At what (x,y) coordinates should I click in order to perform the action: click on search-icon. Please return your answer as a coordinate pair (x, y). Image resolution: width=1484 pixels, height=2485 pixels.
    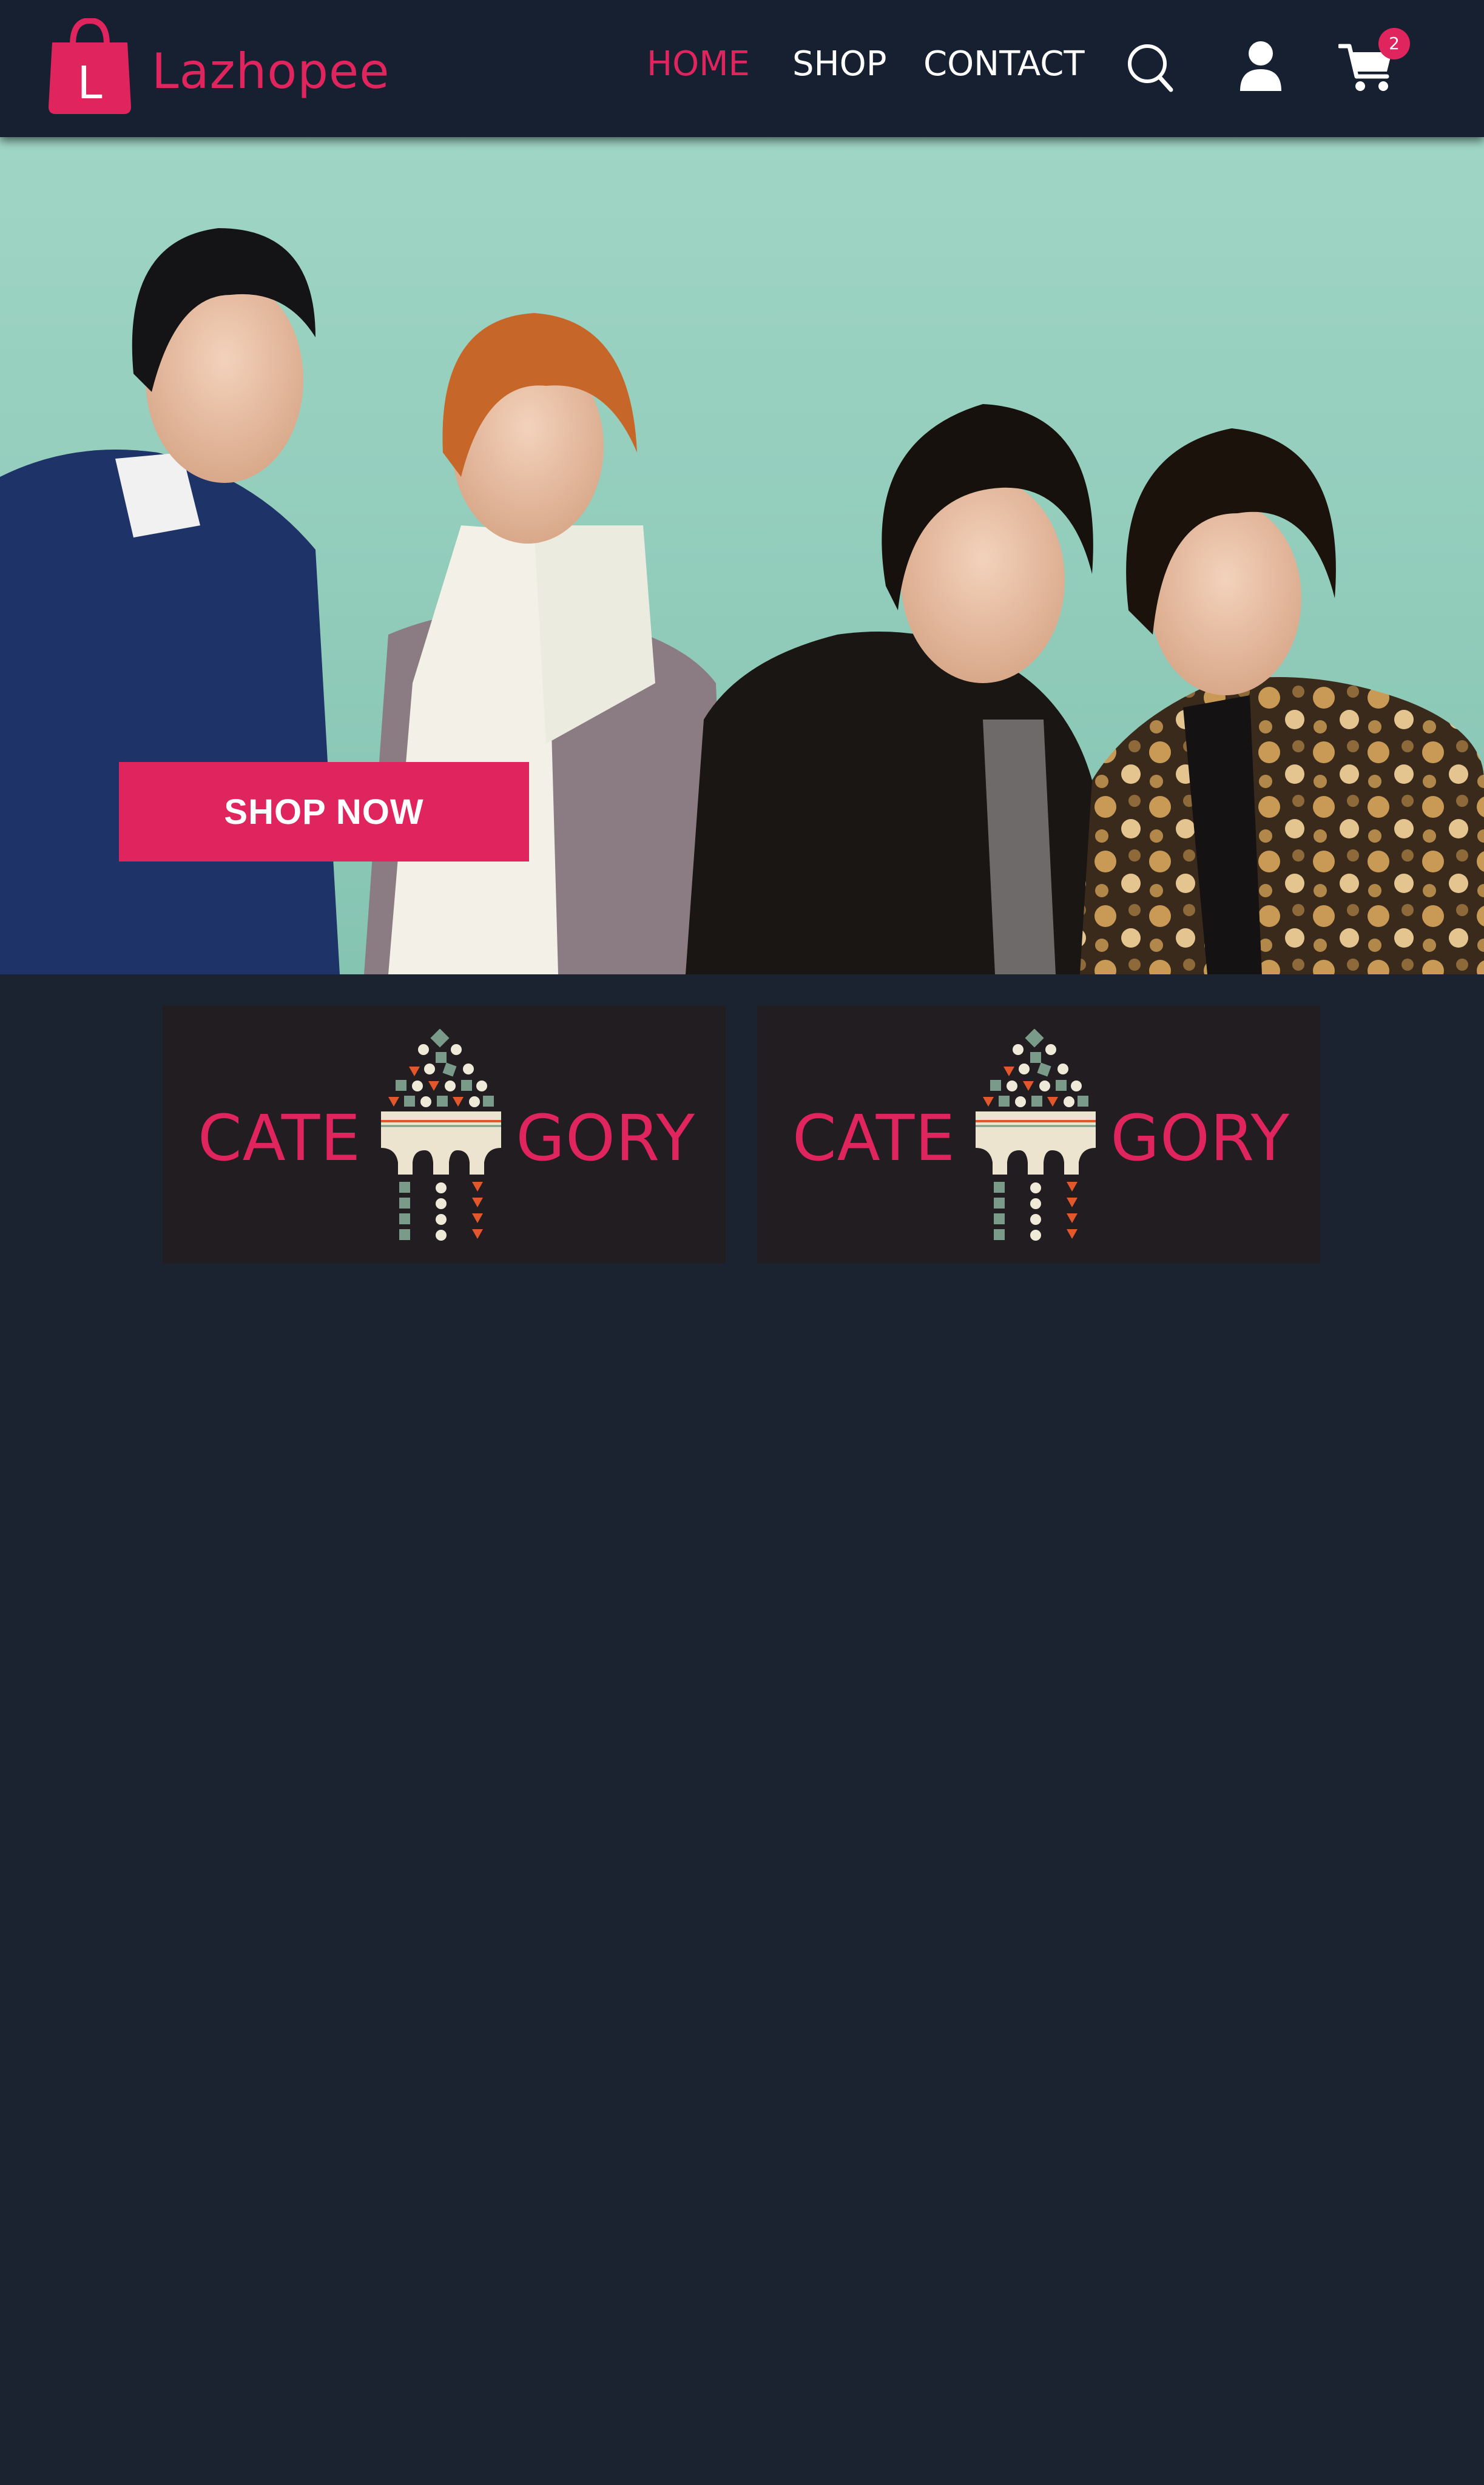
    Looking at the image, I should click on (1150, 67).